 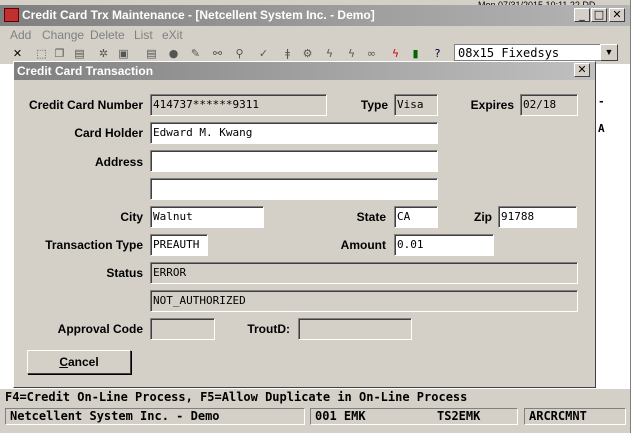 What do you see at coordinates (582, 15) in the screenshot?
I see `minimize-icon: _` at bounding box center [582, 15].